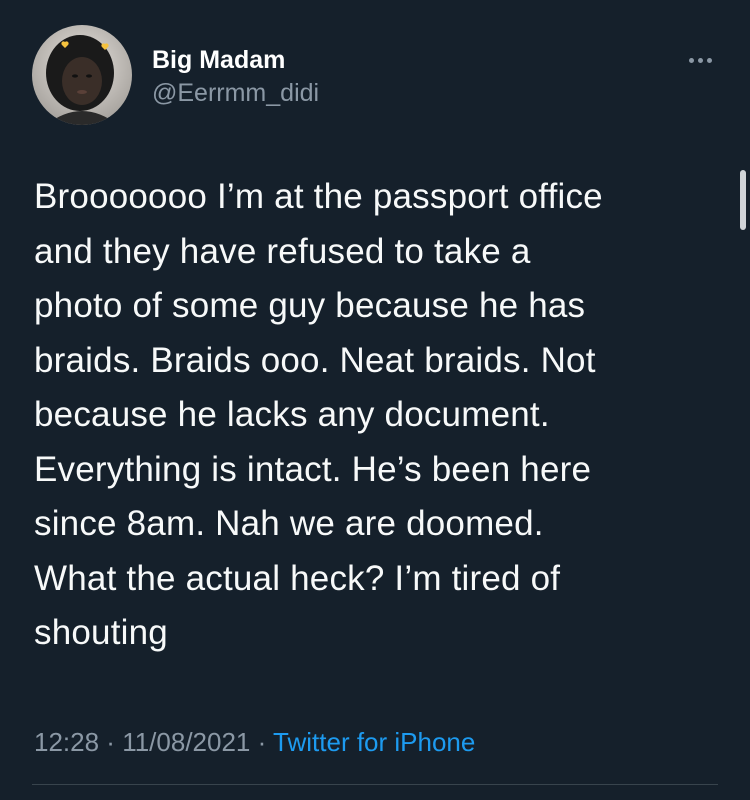  What do you see at coordinates (235, 93) in the screenshot?
I see `user-handle: @Eerrmm_didi` at bounding box center [235, 93].